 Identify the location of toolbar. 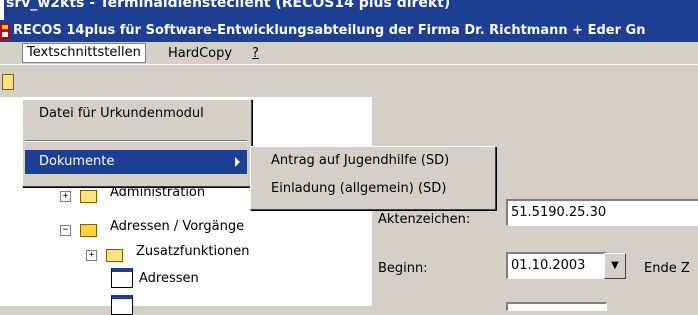
(349, 81).